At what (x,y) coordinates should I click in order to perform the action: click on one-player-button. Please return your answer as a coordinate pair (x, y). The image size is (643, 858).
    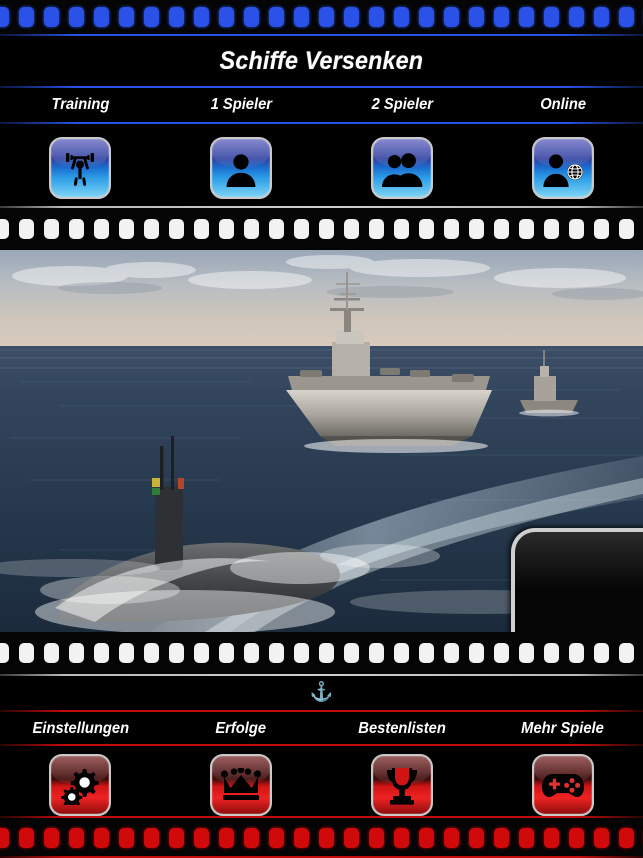
    Looking at the image, I should click on (241, 168).